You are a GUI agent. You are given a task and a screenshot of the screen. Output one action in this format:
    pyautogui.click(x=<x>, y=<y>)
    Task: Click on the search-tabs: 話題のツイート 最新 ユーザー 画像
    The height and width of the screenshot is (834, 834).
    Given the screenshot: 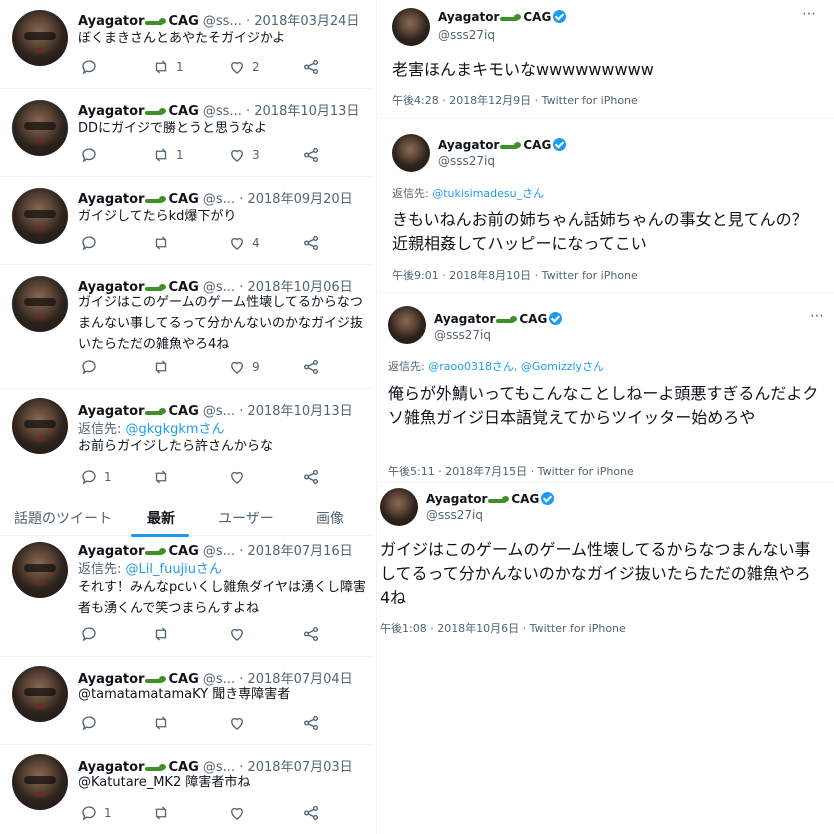 What is the action you would take?
    pyautogui.click(x=186, y=519)
    